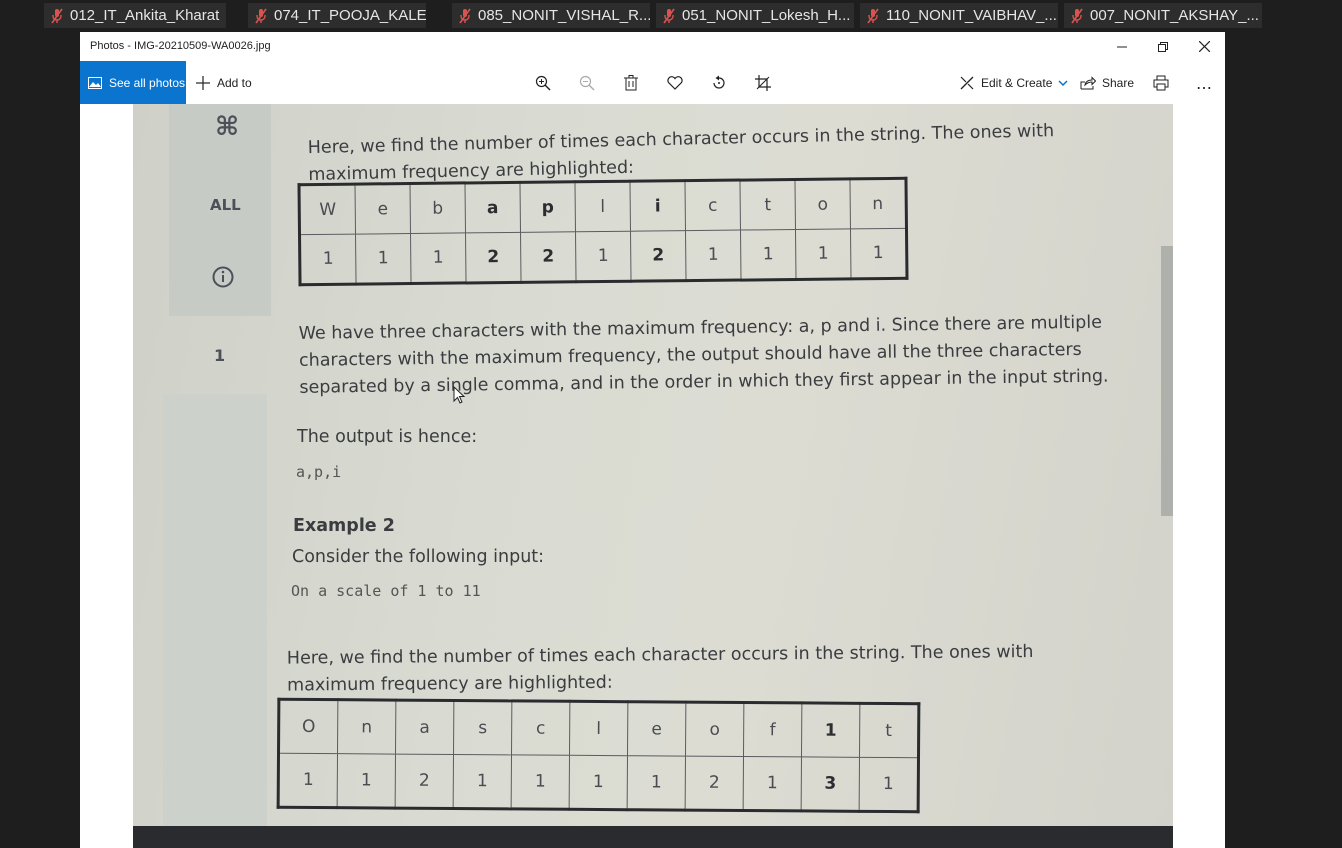 The height and width of the screenshot is (848, 1342). I want to click on table-cell-character: p, so click(547, 207).